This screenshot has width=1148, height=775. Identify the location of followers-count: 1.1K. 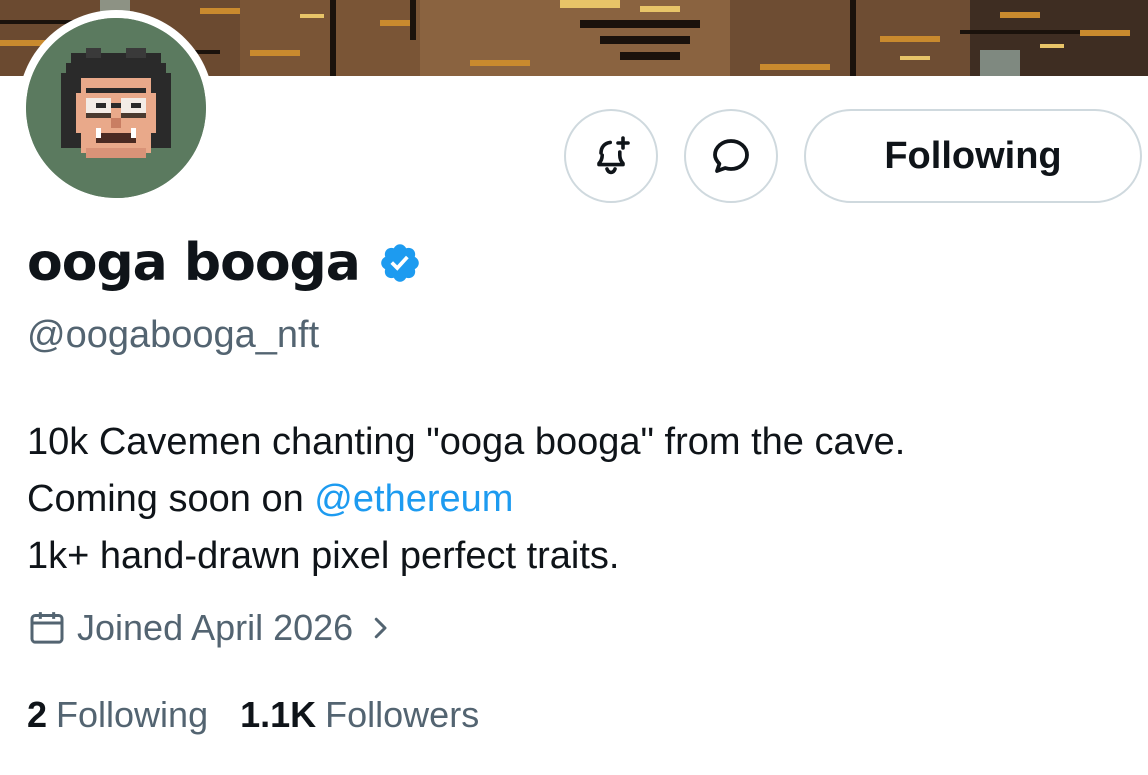
(278, 714).